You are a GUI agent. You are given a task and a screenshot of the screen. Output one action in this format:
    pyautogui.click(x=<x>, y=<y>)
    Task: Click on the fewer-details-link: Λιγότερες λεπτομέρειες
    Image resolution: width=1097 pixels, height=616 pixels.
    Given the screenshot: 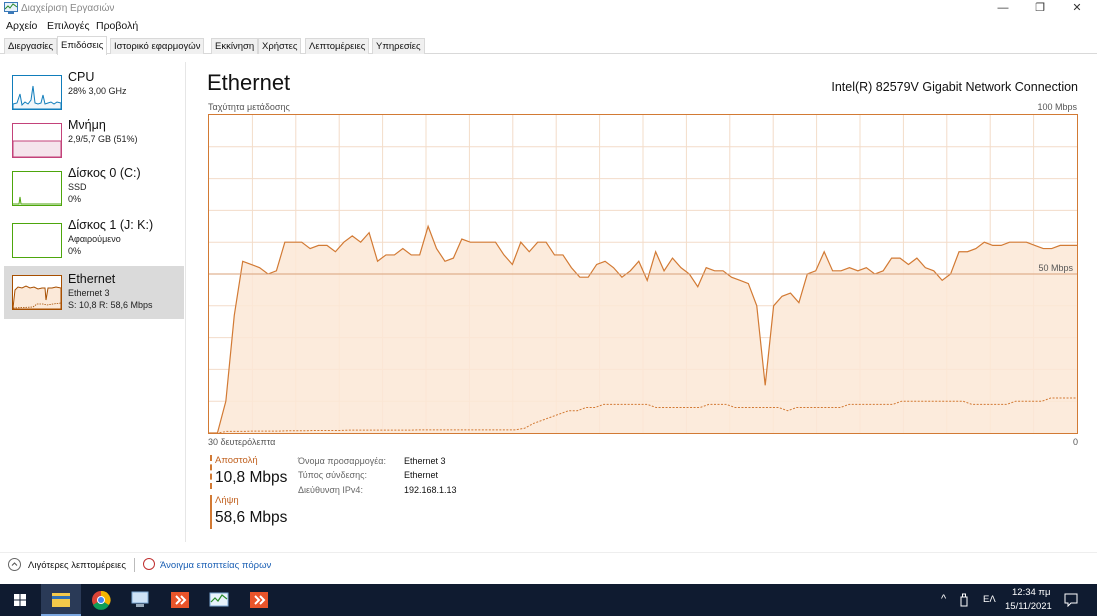 What is the action you would take?
    pyautogui.click(x=77, y=565)
    